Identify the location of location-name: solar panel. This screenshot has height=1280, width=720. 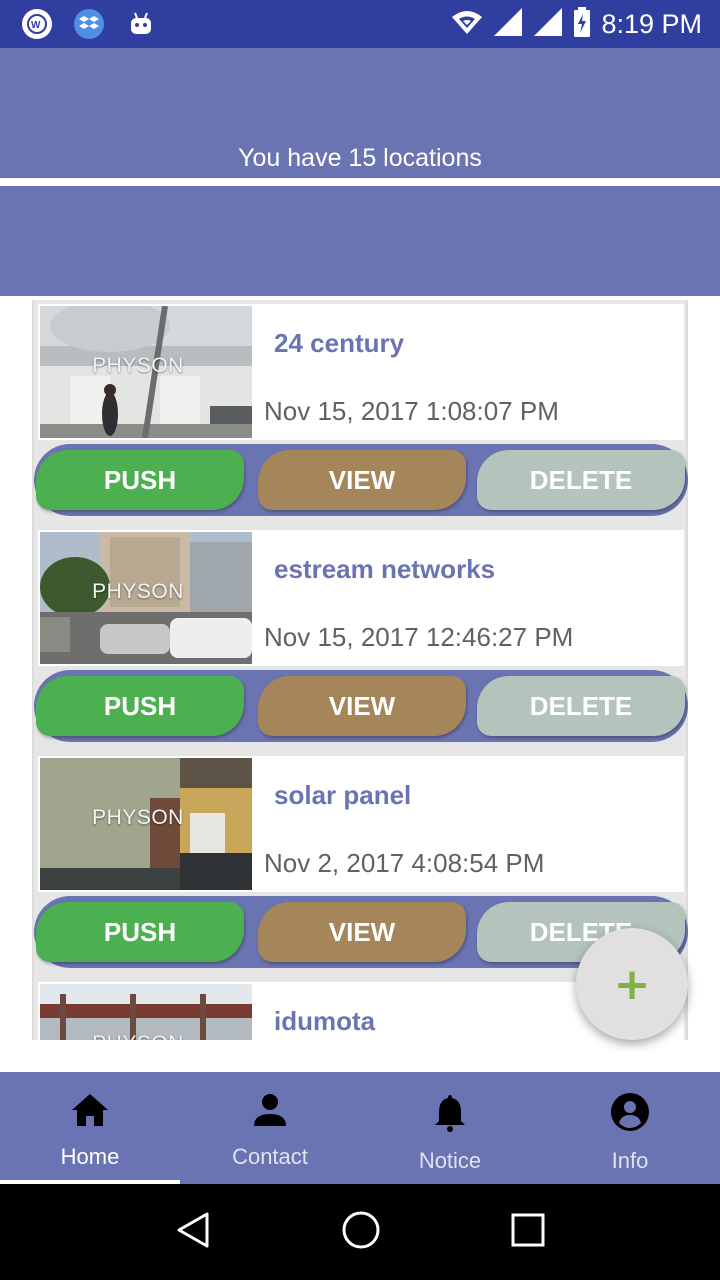
(343, 795).